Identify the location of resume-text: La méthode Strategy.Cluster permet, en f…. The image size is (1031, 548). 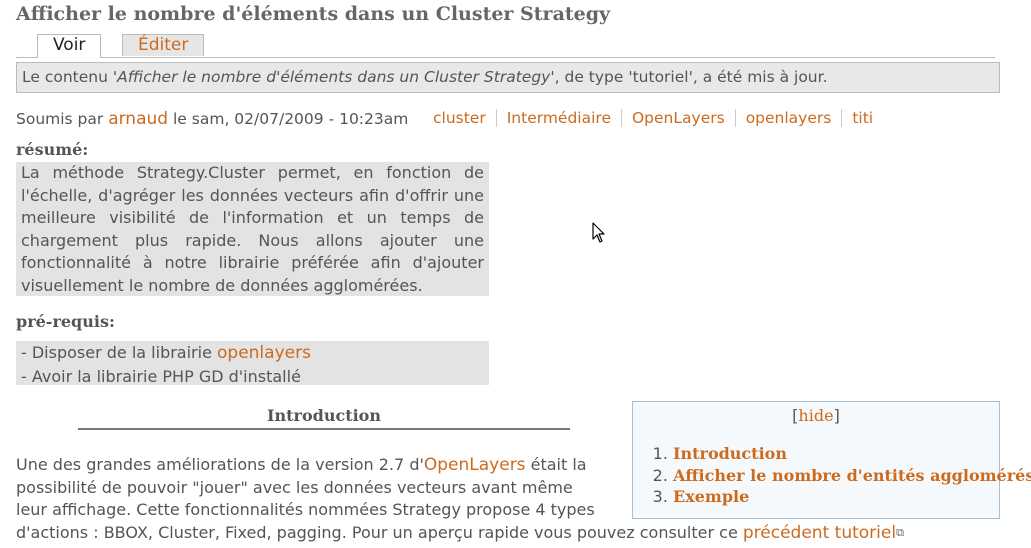
(252, 229).